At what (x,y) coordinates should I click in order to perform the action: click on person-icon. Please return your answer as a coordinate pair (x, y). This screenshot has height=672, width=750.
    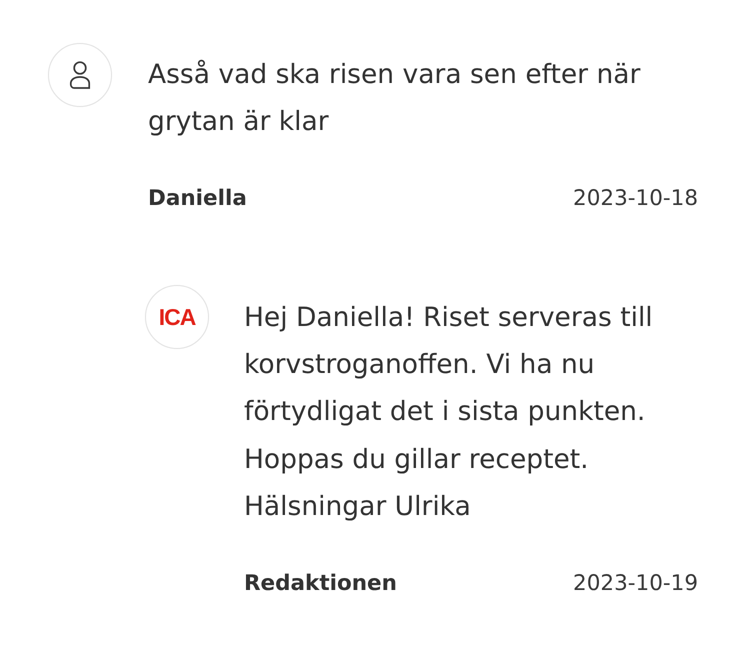
    Looking at the image, I should click on (80, 75).